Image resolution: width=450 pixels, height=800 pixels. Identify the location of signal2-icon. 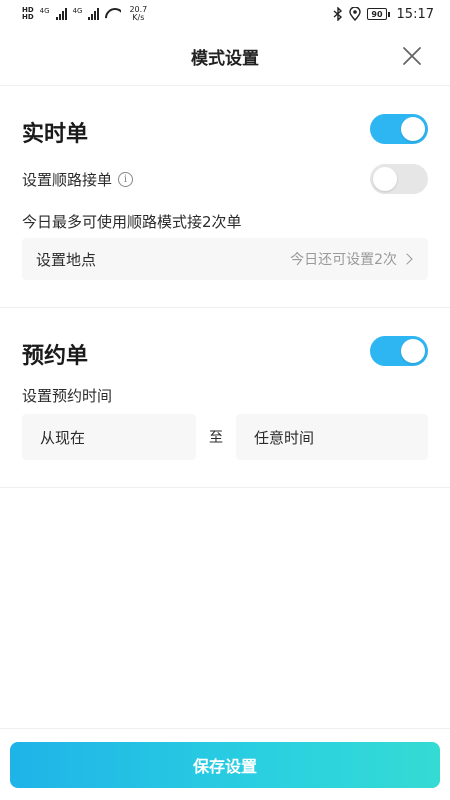
(94, 14).